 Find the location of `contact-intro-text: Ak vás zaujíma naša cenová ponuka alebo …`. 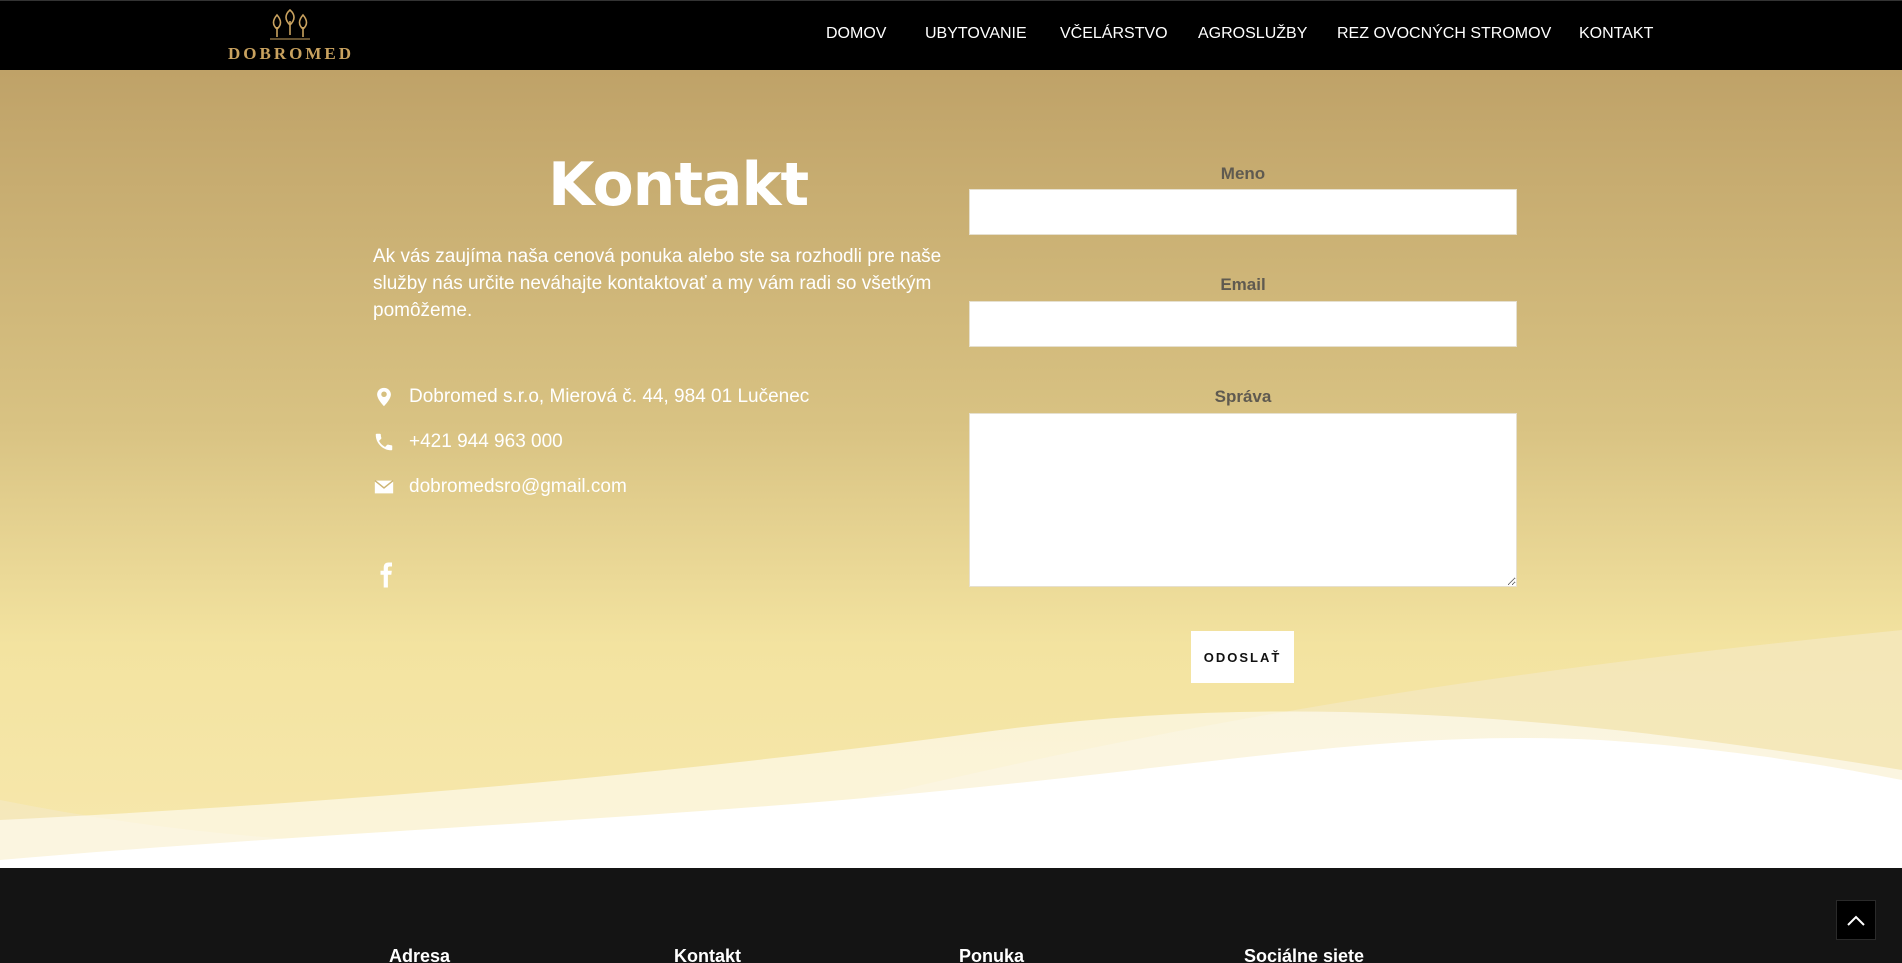

contact-intro-text: Ak vás zaujíma naša cenová ponuka alebo … is located at coordinates (657, 283).